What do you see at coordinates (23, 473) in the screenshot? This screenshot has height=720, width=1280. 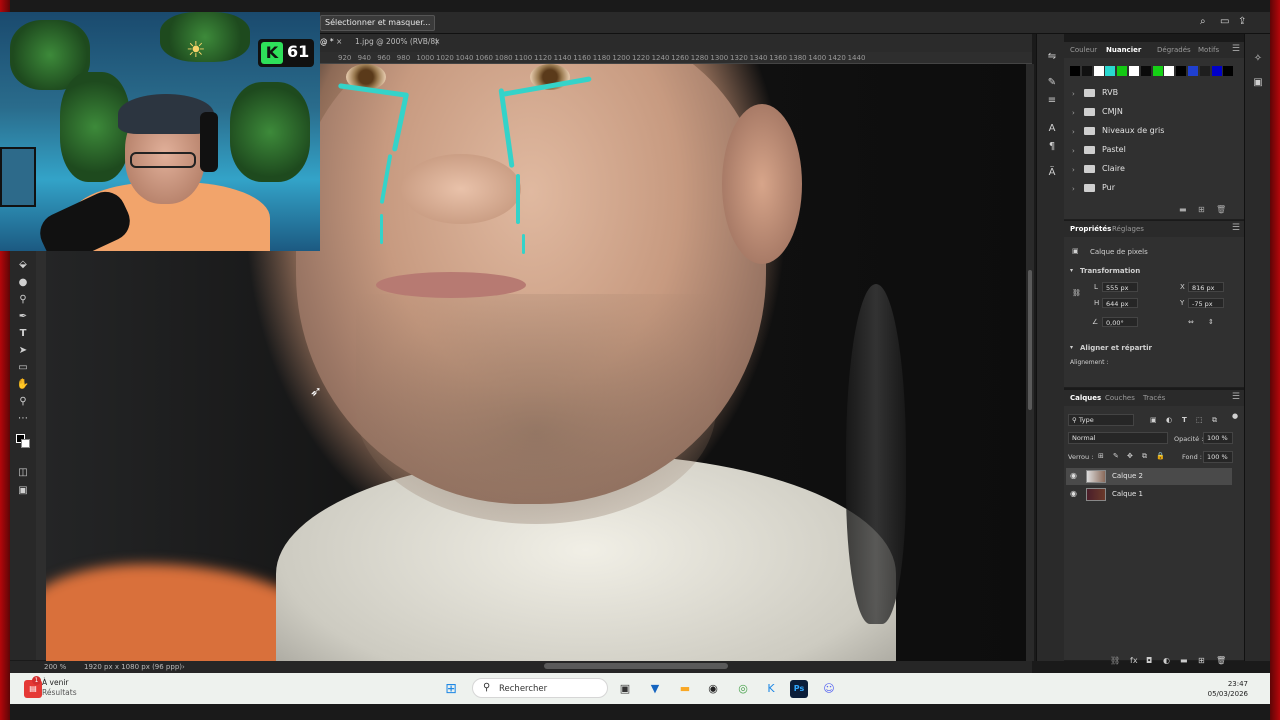 I see `quick-mask-icon: ◫` at bounding box center [23, 473].